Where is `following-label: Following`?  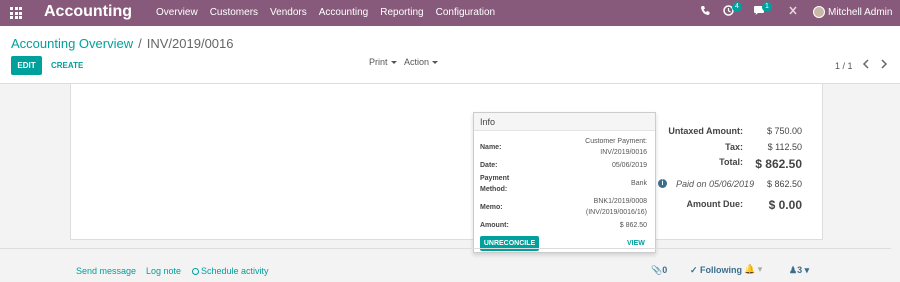 following-label: Following is located at coordinates (721, 270).